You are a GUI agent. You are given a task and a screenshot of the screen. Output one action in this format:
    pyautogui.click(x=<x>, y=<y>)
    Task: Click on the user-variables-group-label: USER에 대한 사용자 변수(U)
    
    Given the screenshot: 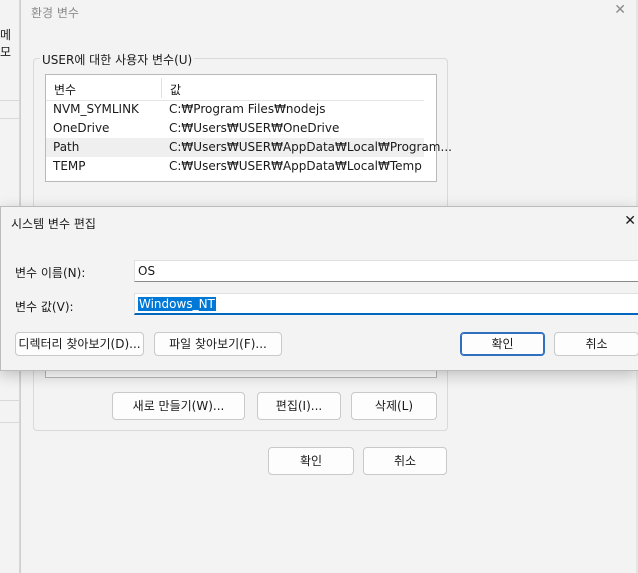 What is the action you would take?
    pyautogui.click(x=117, y=59)
    